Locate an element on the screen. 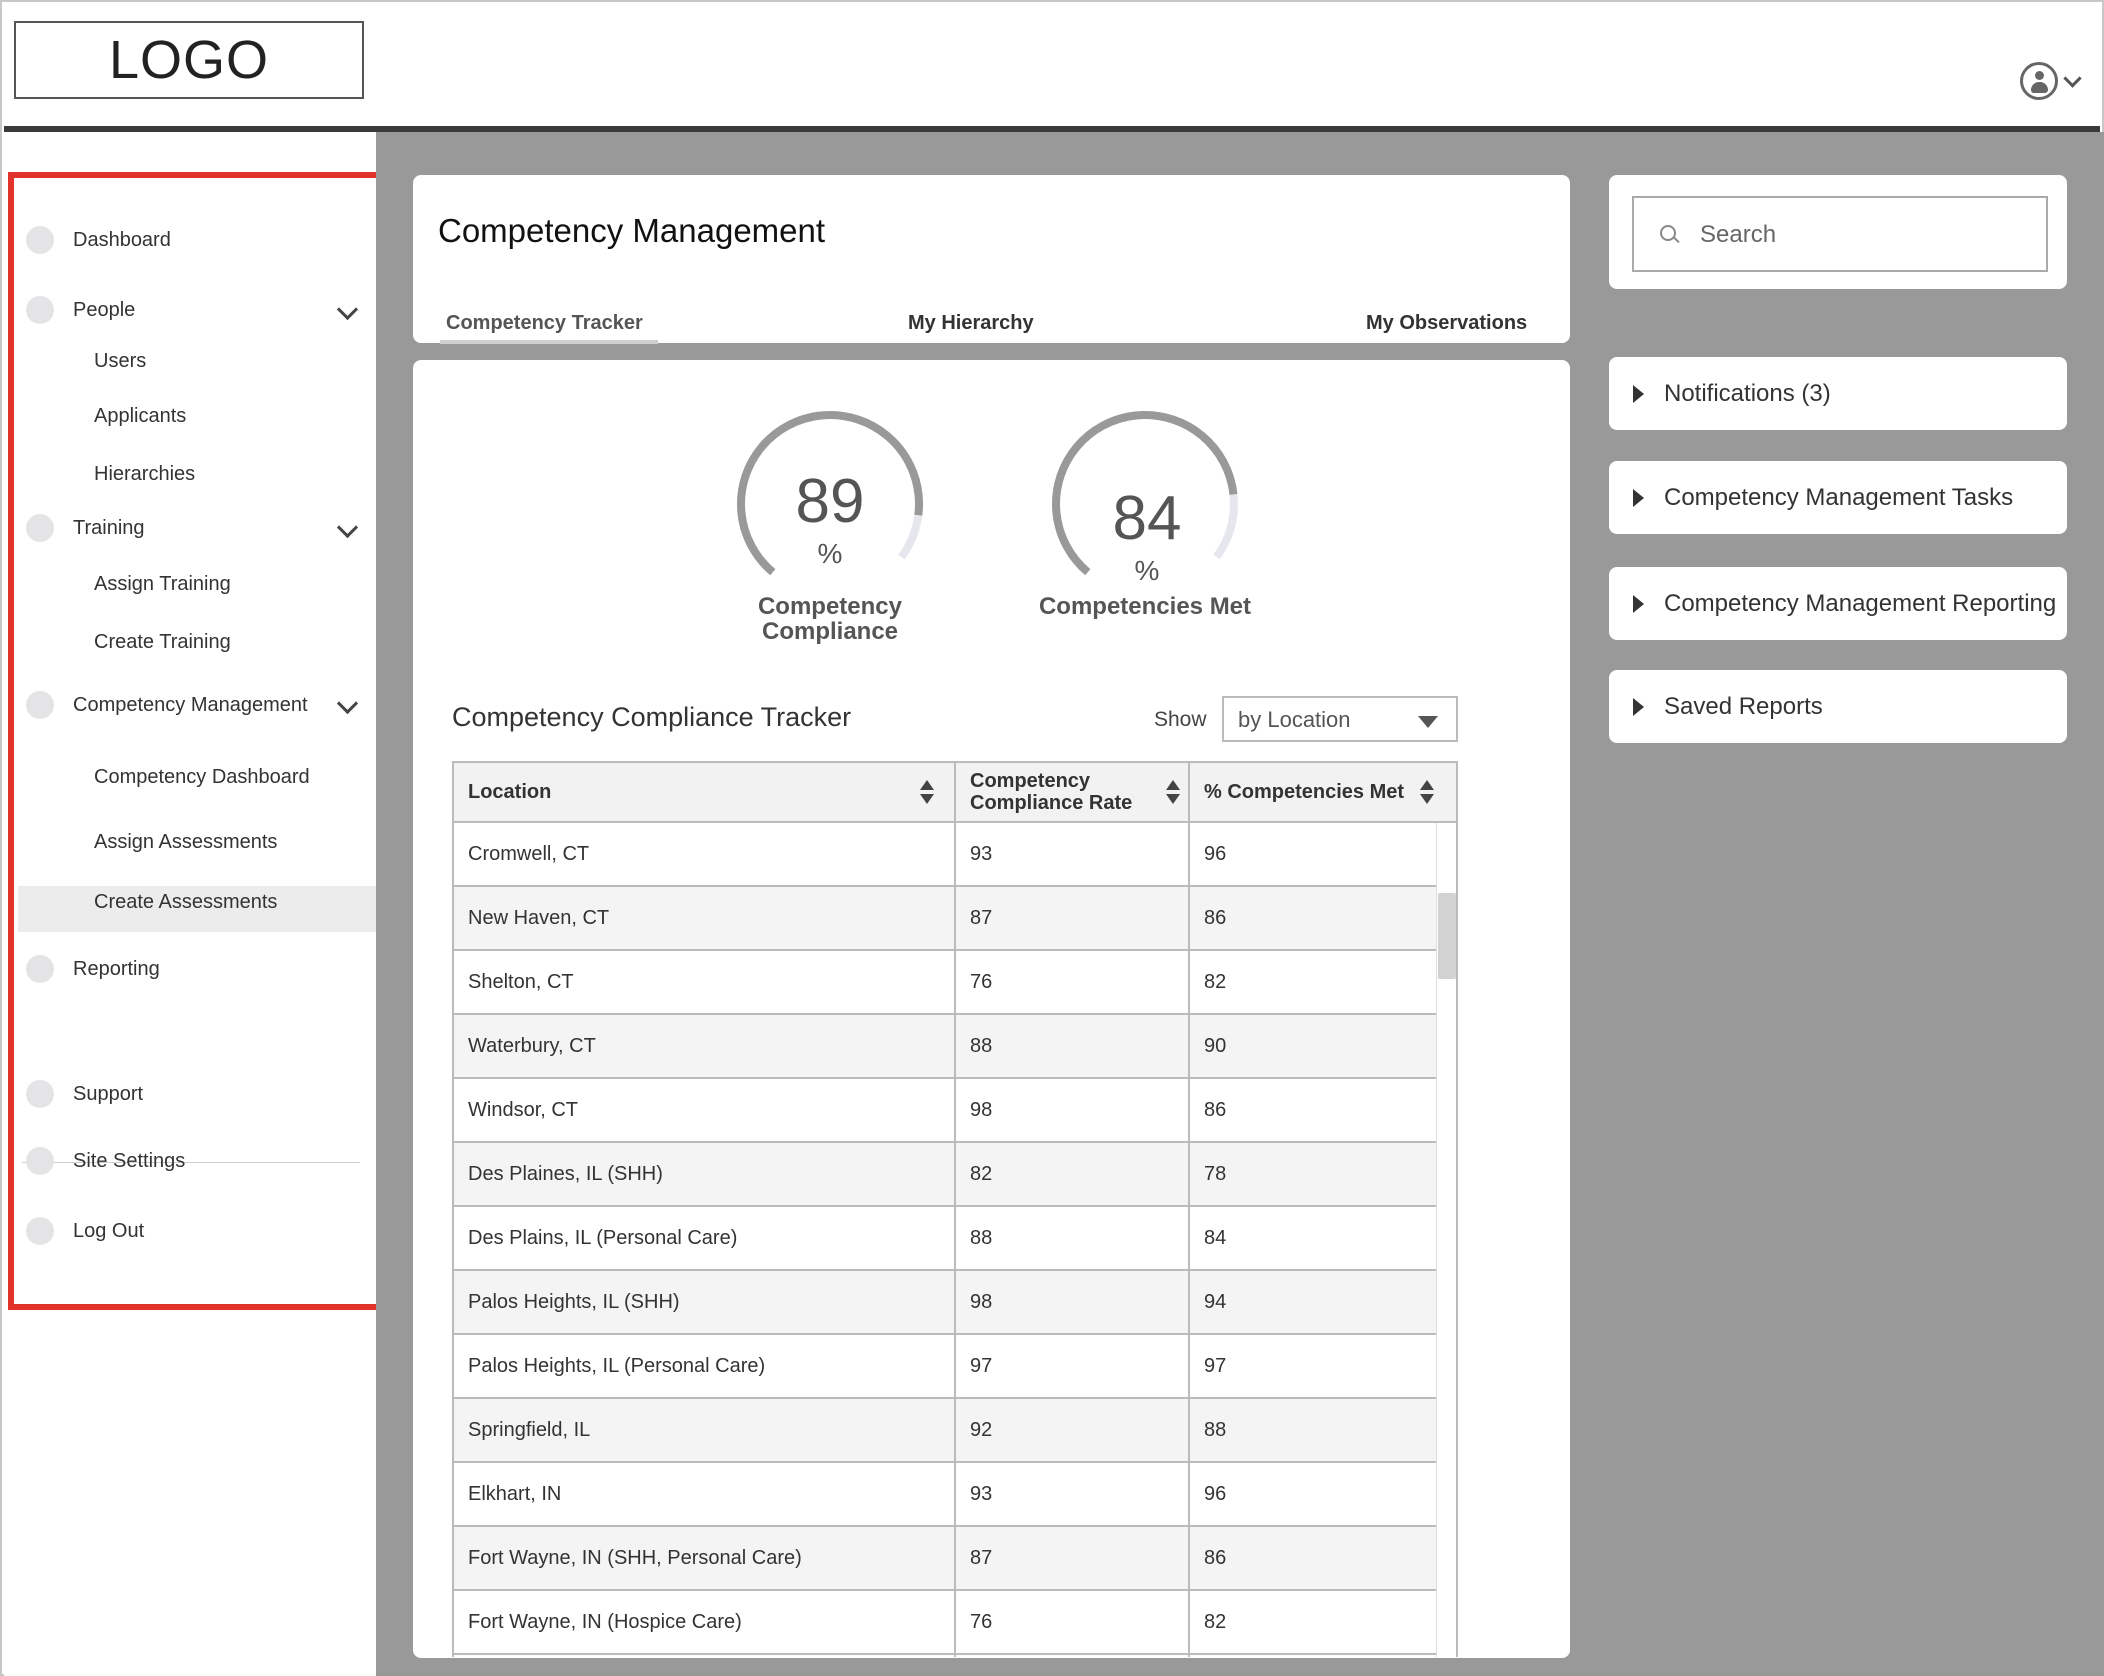  table-row: Des Plains, IL (Personal Care) 88 84 is located at coordinates (945, 1239).